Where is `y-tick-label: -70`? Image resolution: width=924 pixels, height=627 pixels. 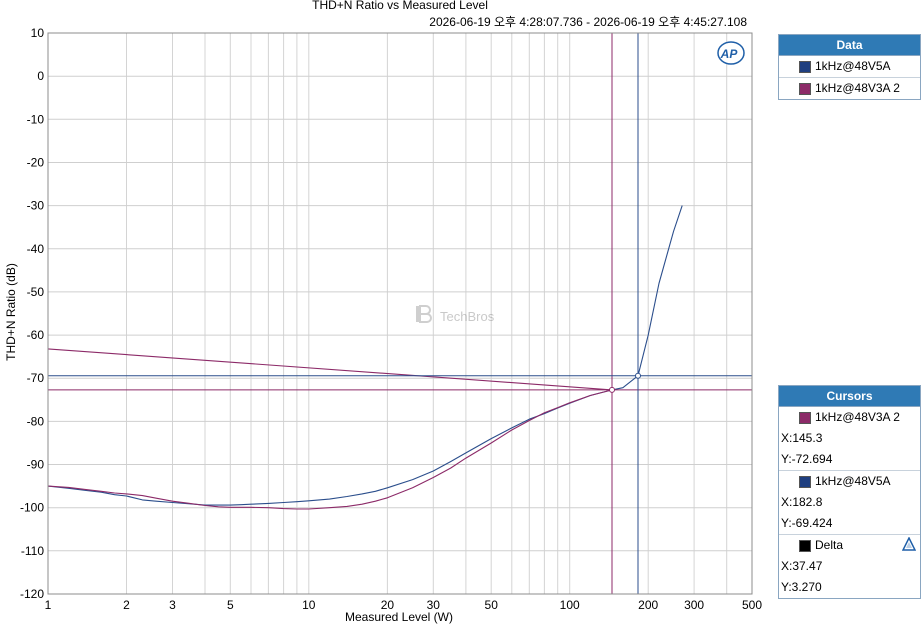
y-tick-label: -70 is located at coordinates (36, 378).